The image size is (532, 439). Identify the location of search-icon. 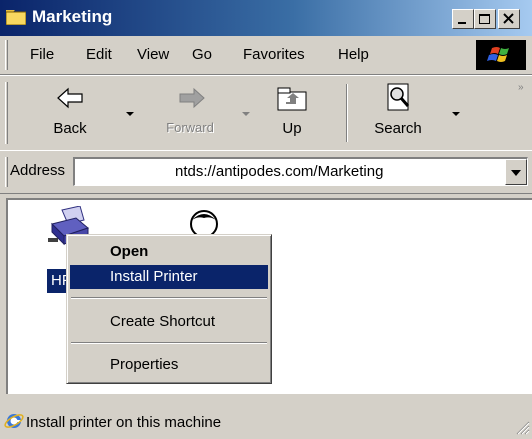
(398, 97).